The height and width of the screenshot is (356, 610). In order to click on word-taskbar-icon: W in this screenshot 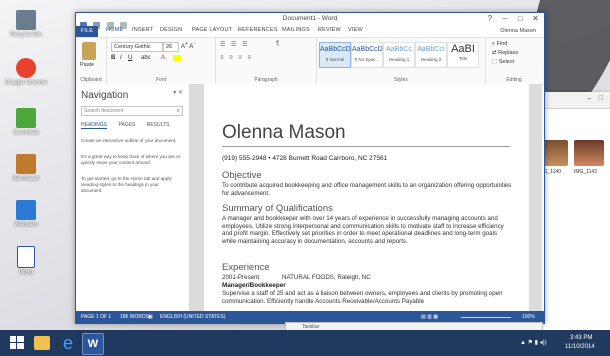, I will do `click(93, 344)`.